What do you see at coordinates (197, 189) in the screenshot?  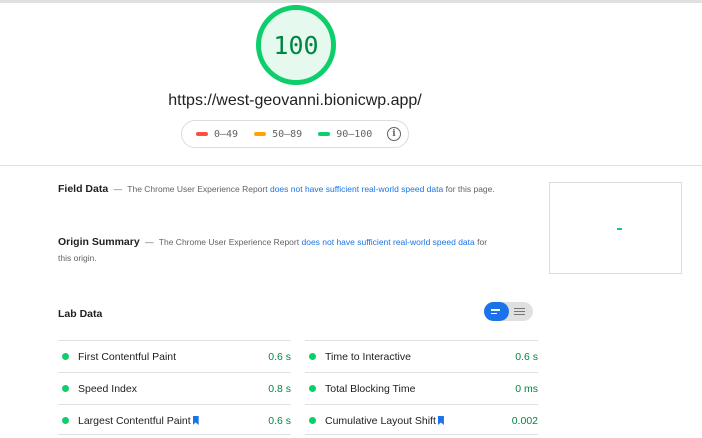 I see `field-data-text: The Chrome User Experience Report` at bounding box center [197, 189].